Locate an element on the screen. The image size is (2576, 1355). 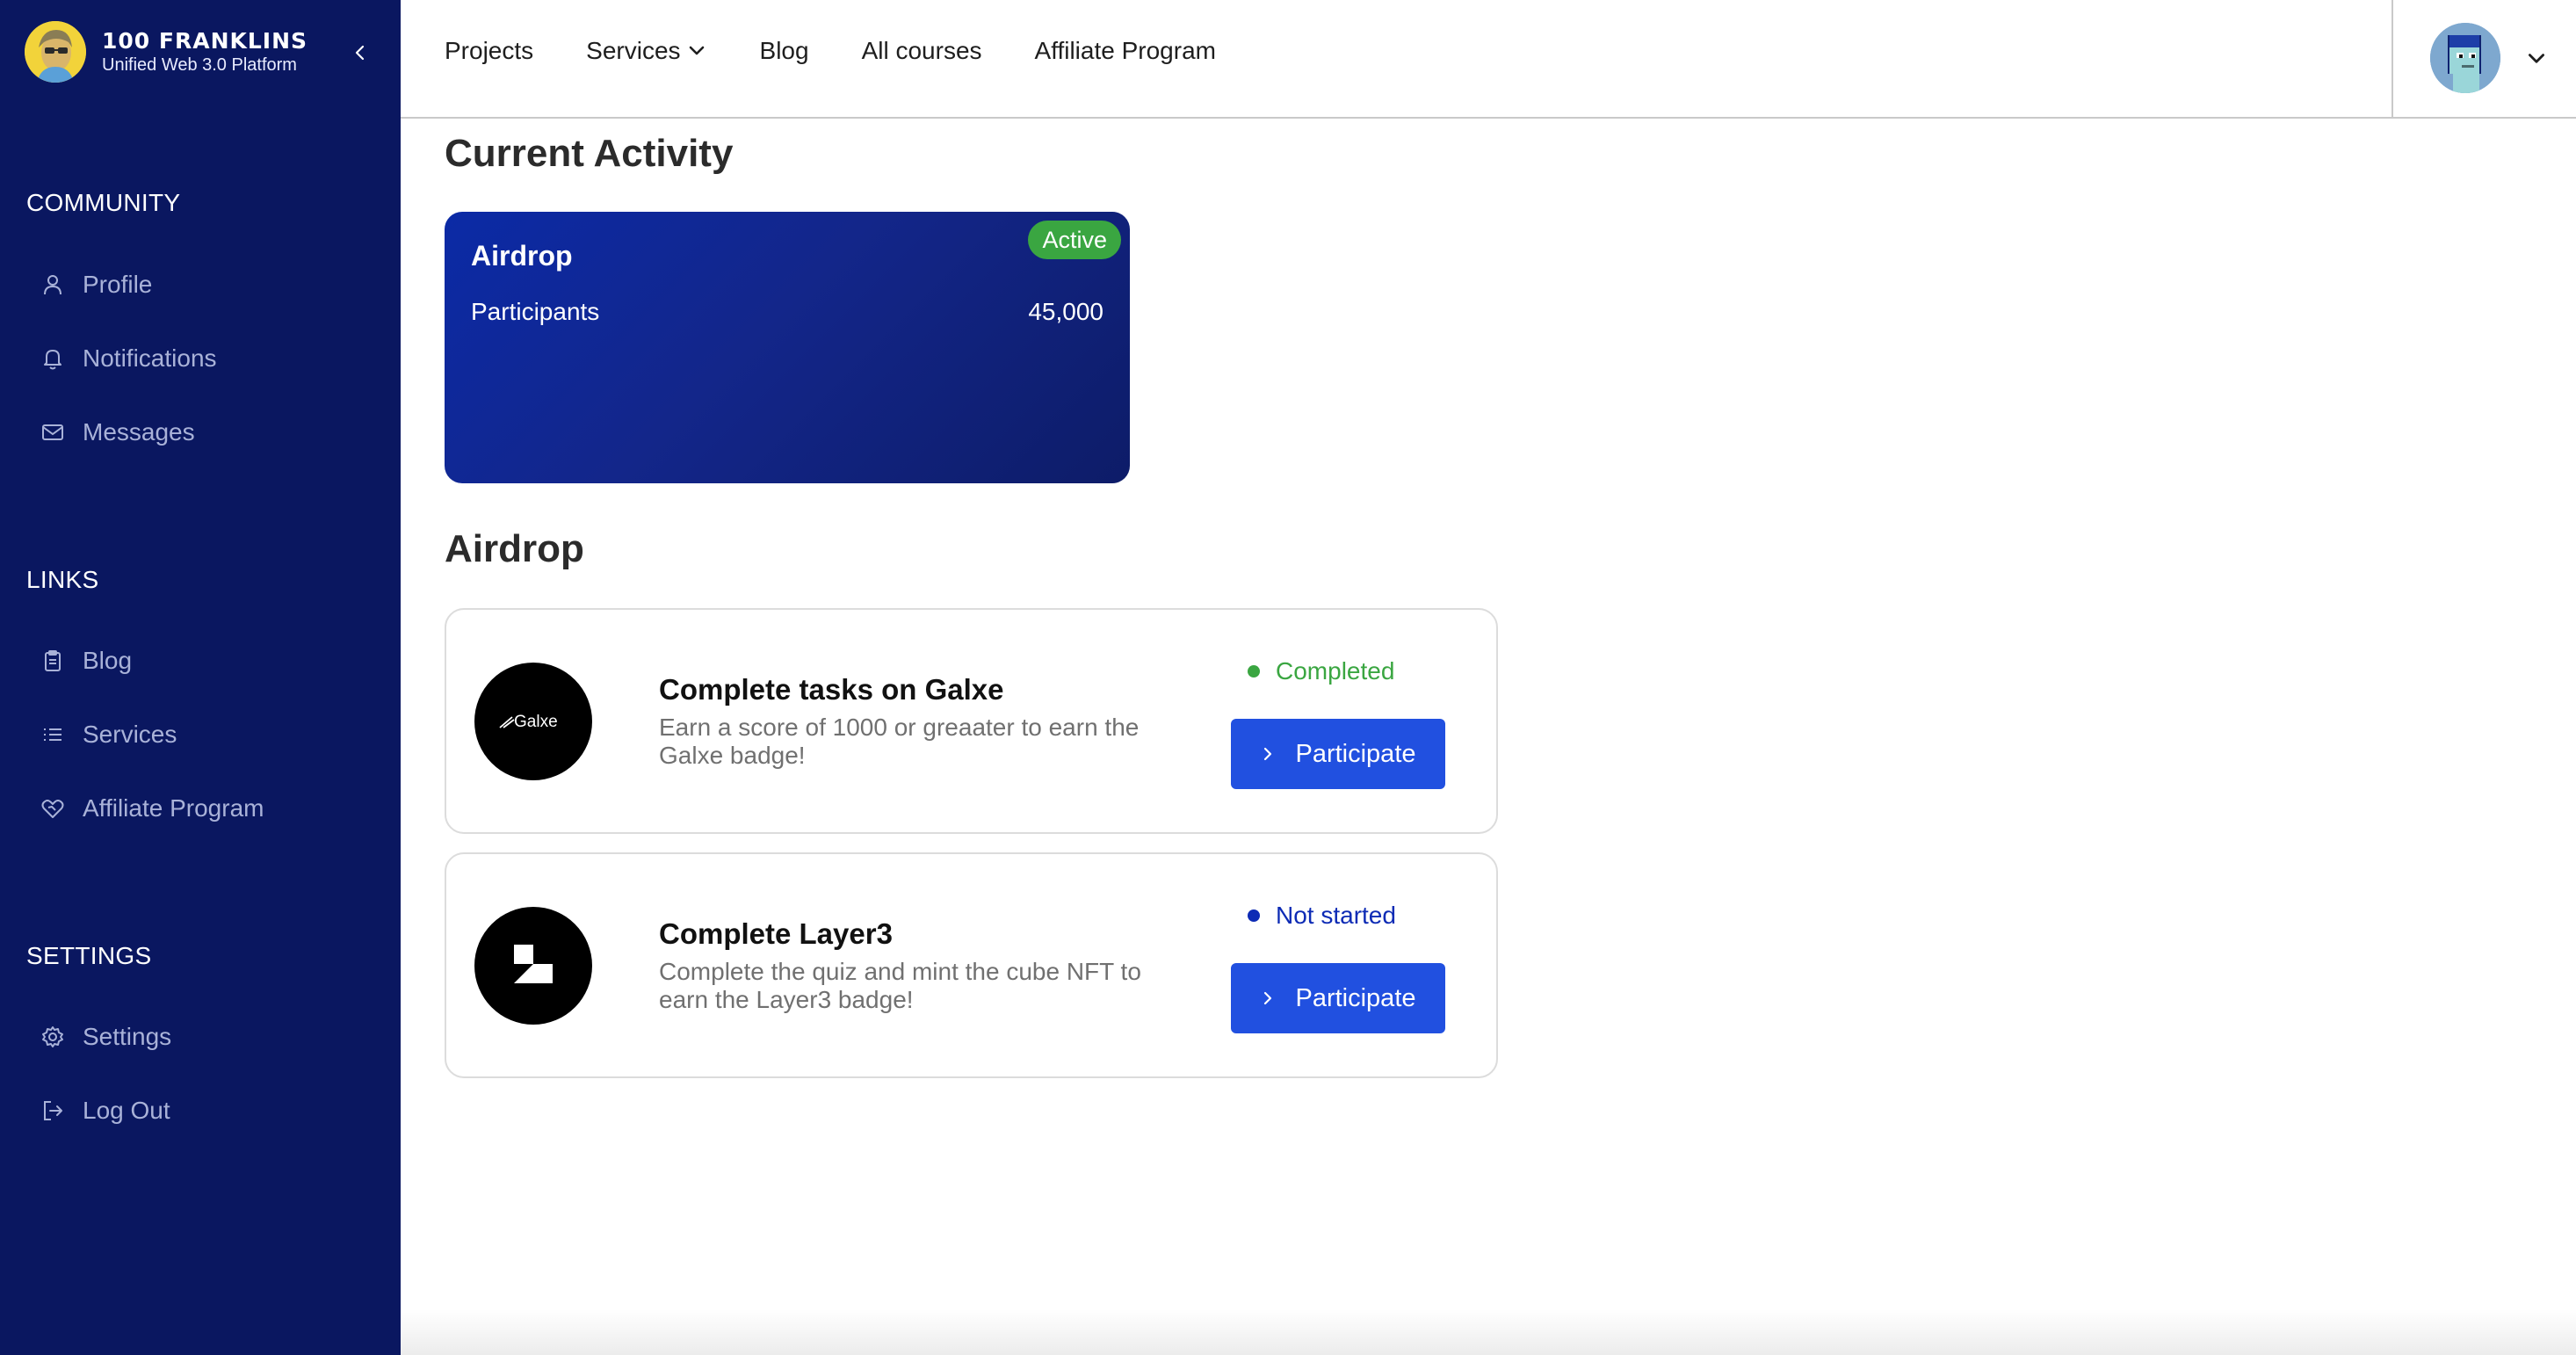
brand-name: 100 FRANKLINS is located at coordinates (205, 41).